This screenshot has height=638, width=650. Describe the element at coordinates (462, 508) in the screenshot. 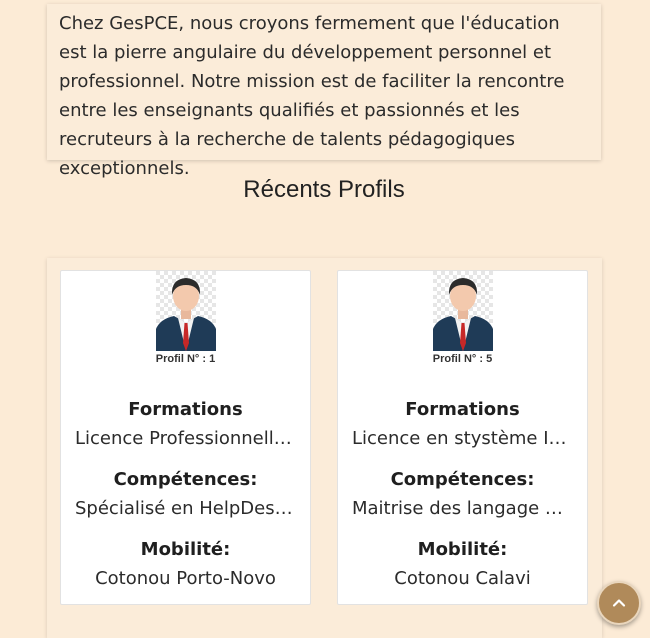

I see `competences-value: Maitrise des langage de programmation` at that location.